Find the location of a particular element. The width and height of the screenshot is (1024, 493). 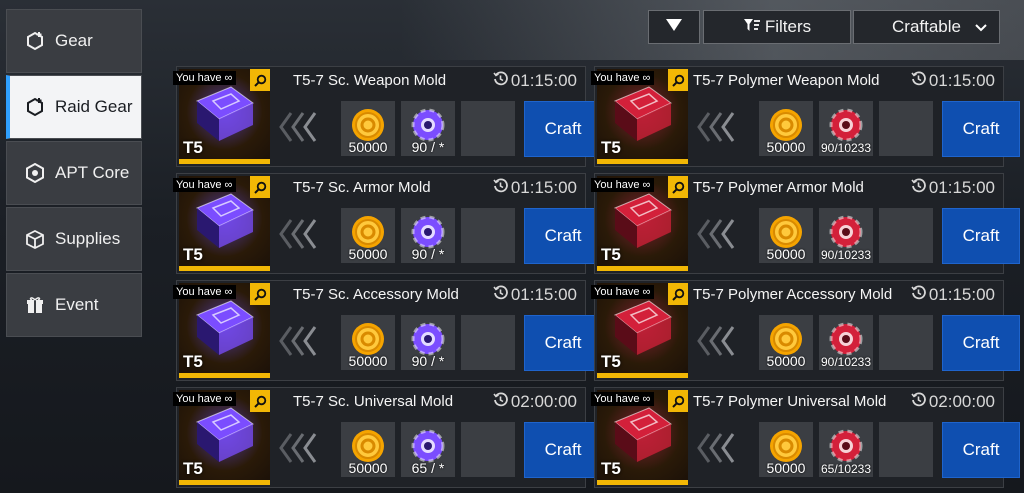

sort-order-button is located at coordinates (674, 27).